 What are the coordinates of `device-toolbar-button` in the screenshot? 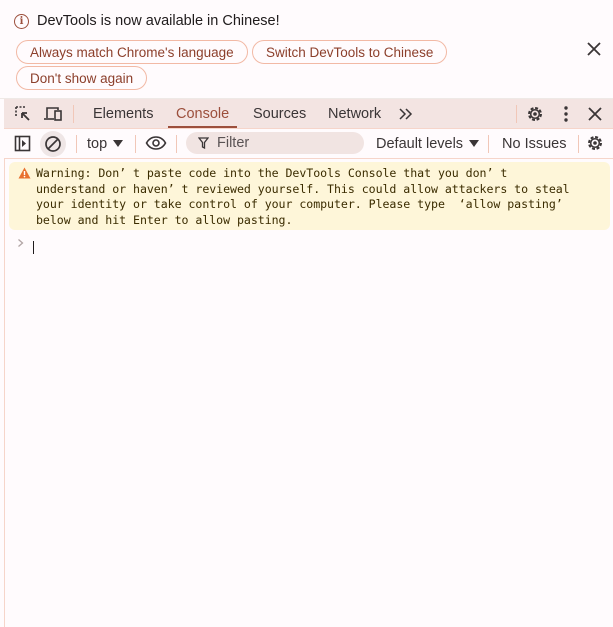 It's located at (53, 114).